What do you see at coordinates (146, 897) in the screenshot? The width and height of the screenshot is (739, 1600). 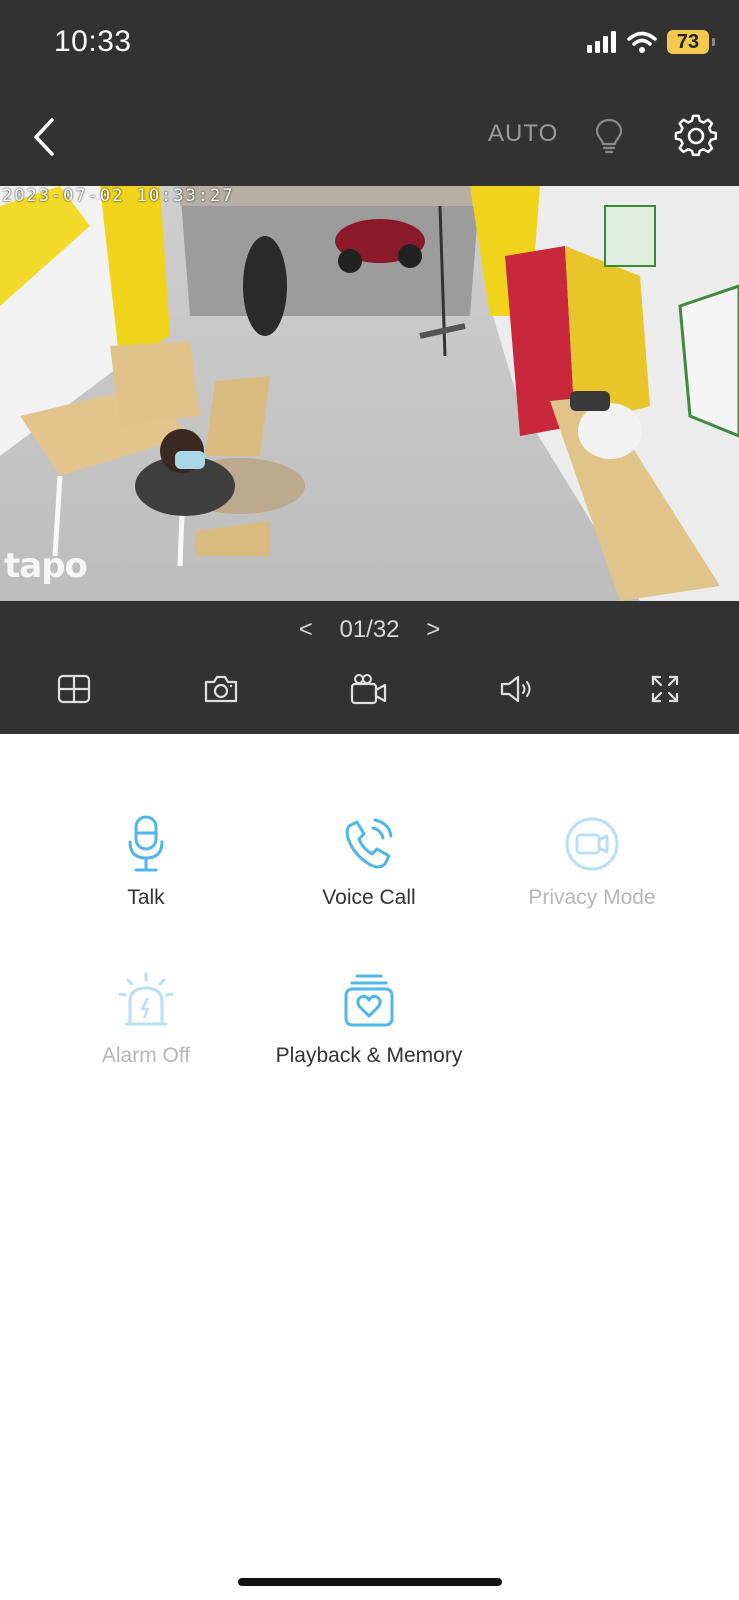 I see `talk-label: Talk` at bounding box center [146, 897].